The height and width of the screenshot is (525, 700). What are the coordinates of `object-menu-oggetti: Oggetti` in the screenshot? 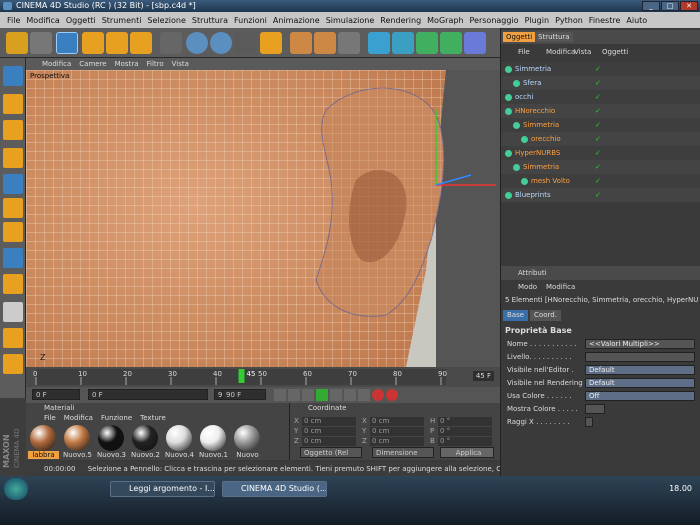 It's located at (615, 52).